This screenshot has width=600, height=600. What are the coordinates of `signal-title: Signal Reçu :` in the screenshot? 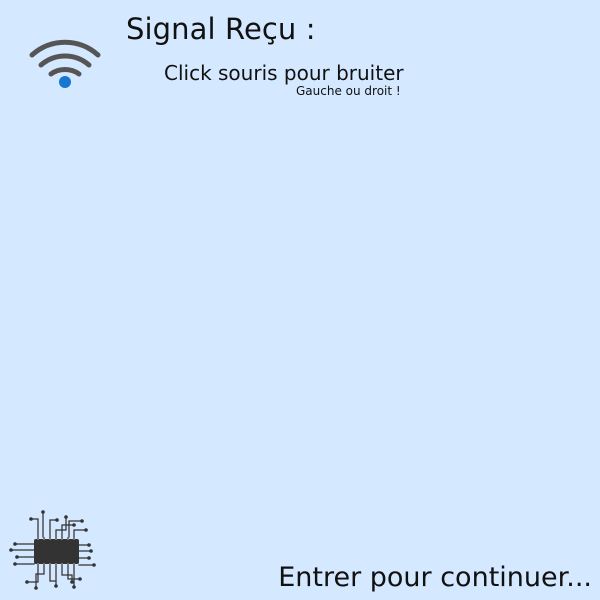 It's located at (221, 29).